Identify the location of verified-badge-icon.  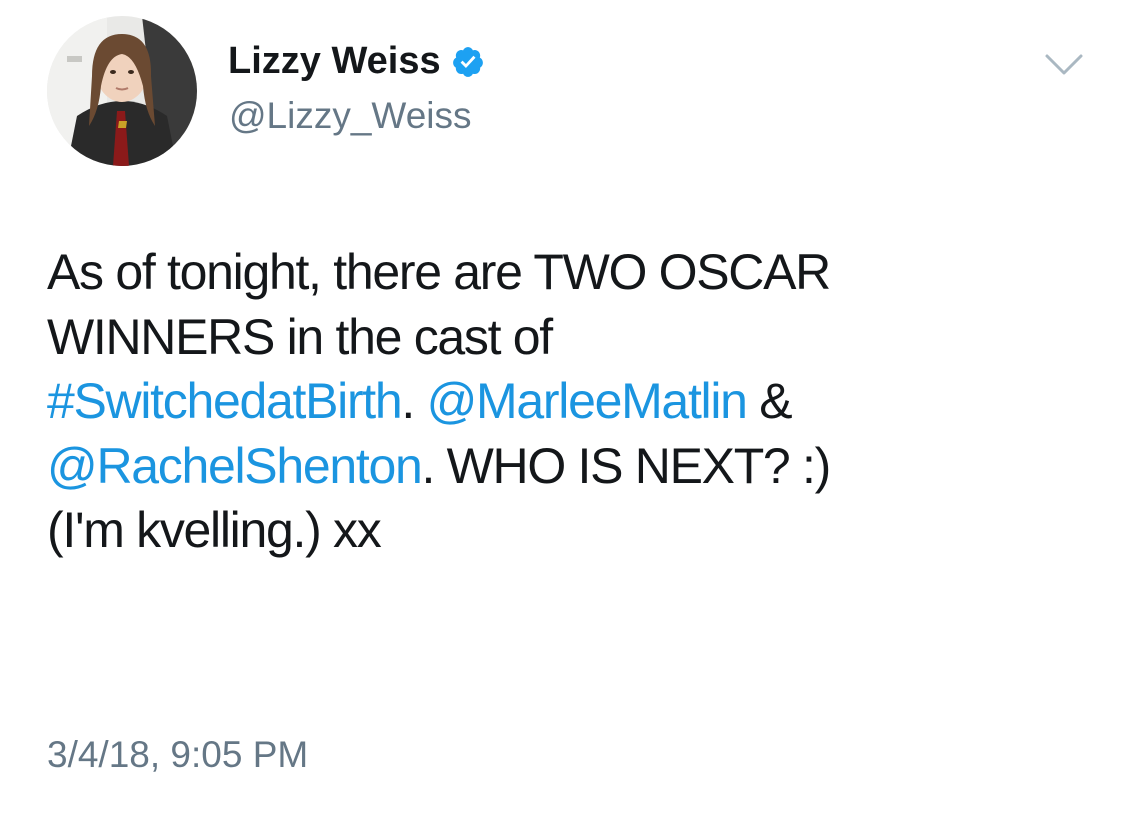
(468, 67).